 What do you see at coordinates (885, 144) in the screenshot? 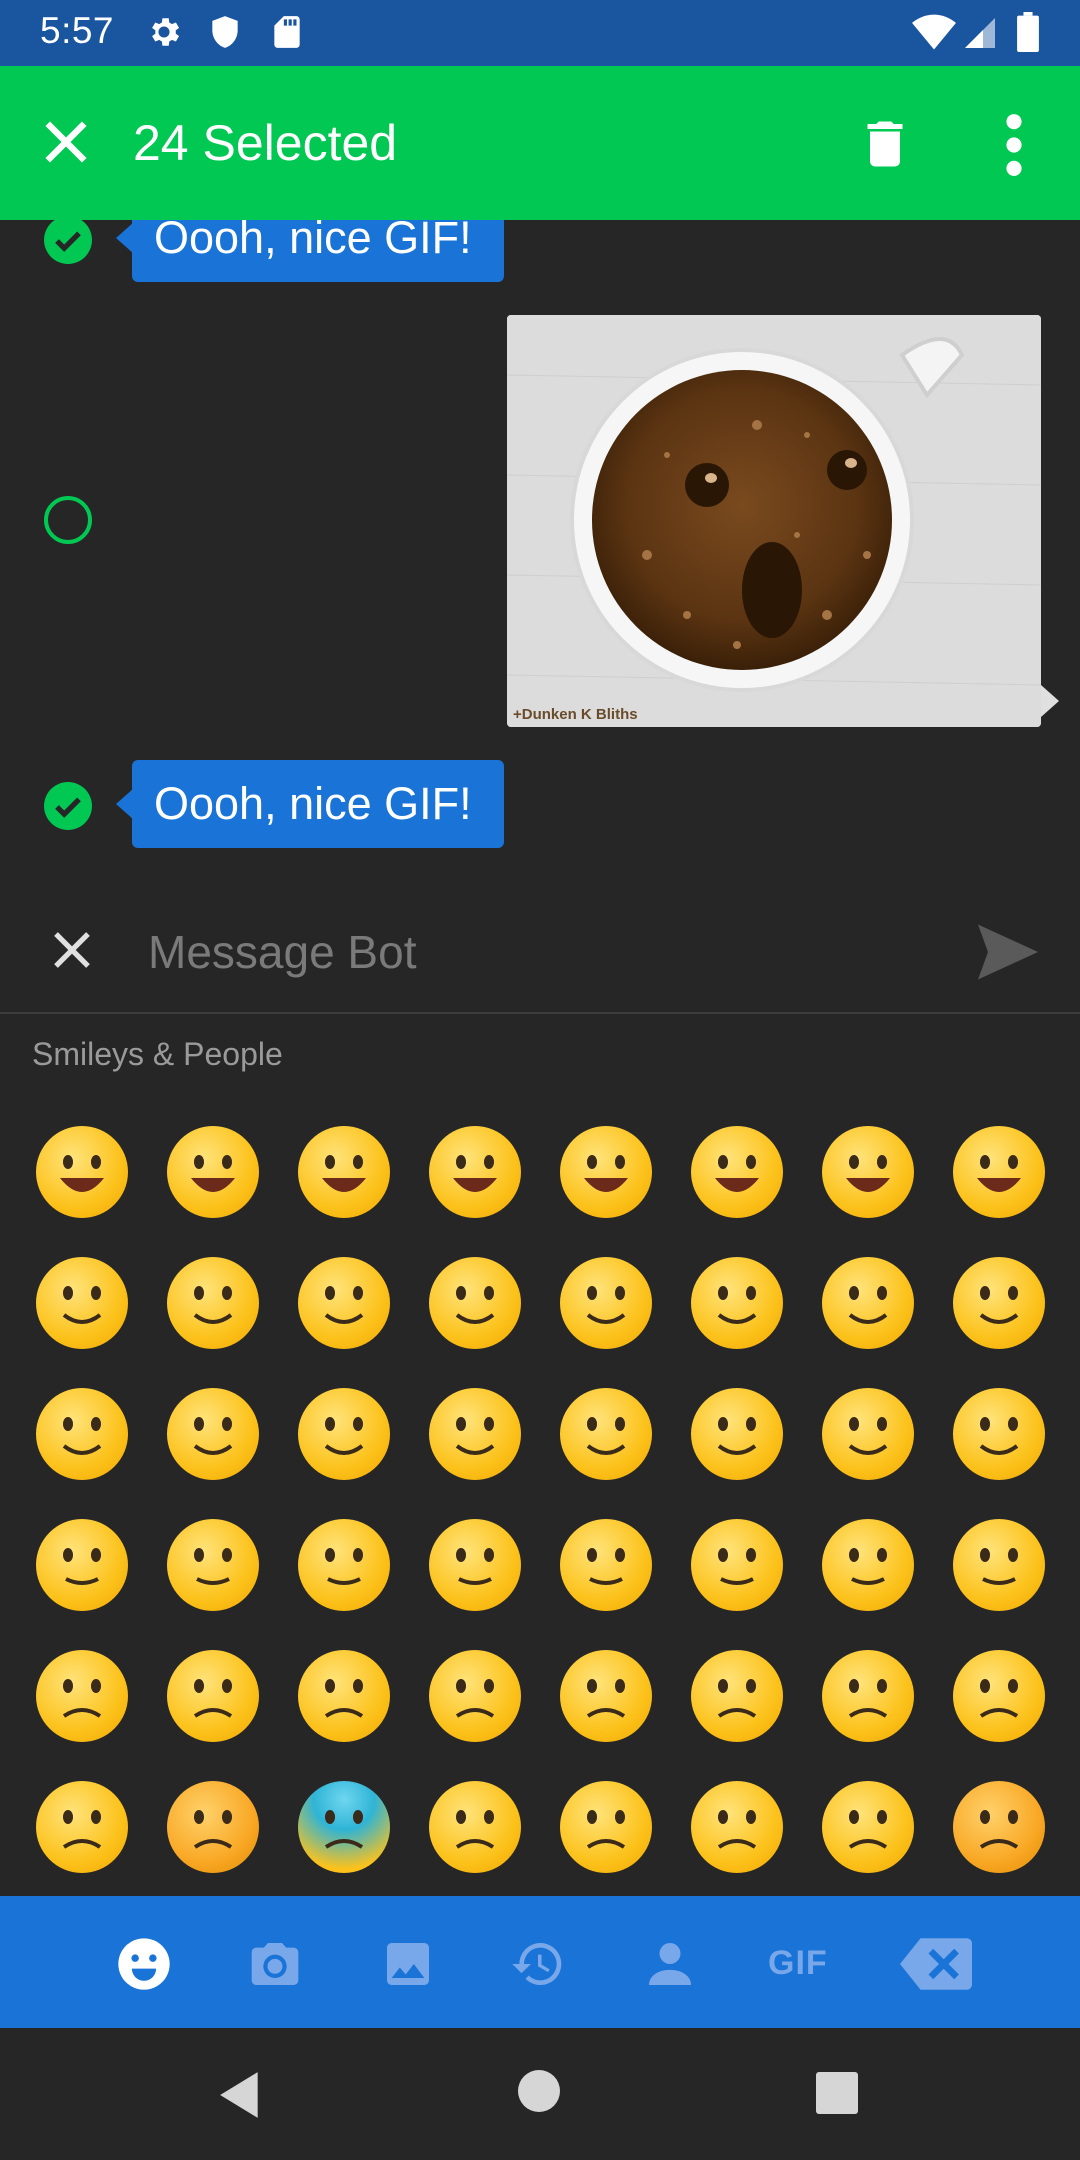
I see `delete-icon` at bounding box center [885, 144].